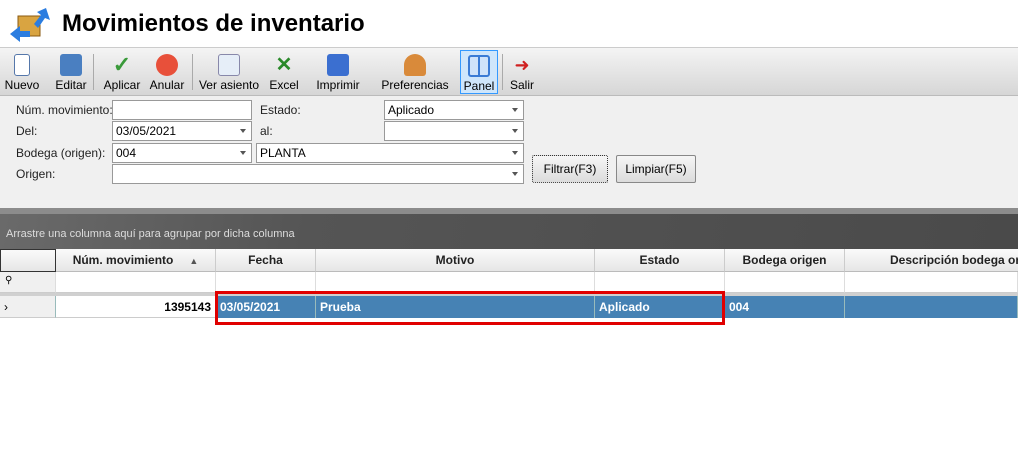 Image resolution: width=1018 pixels, height=460 pixels. Describe the element at coordinates (318, 174) in the screenshot. I see `origen-select` at that location.